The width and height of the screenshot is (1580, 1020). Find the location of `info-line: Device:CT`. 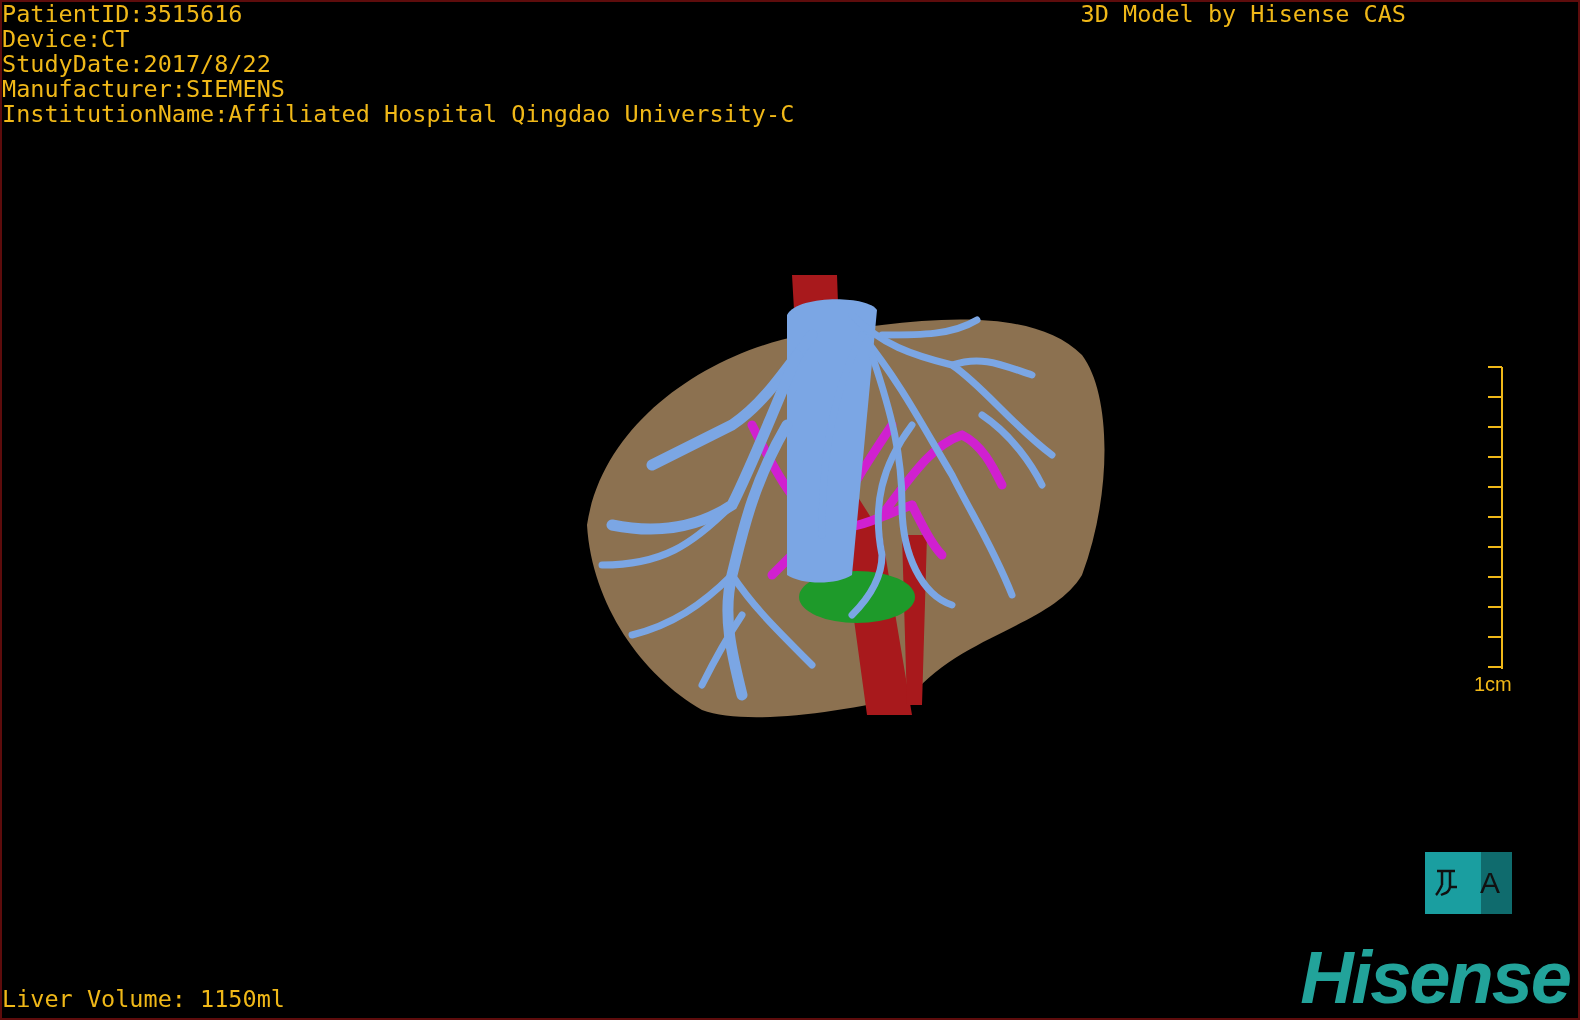

info-line: Device:CT is located at coordinates (66, 39).